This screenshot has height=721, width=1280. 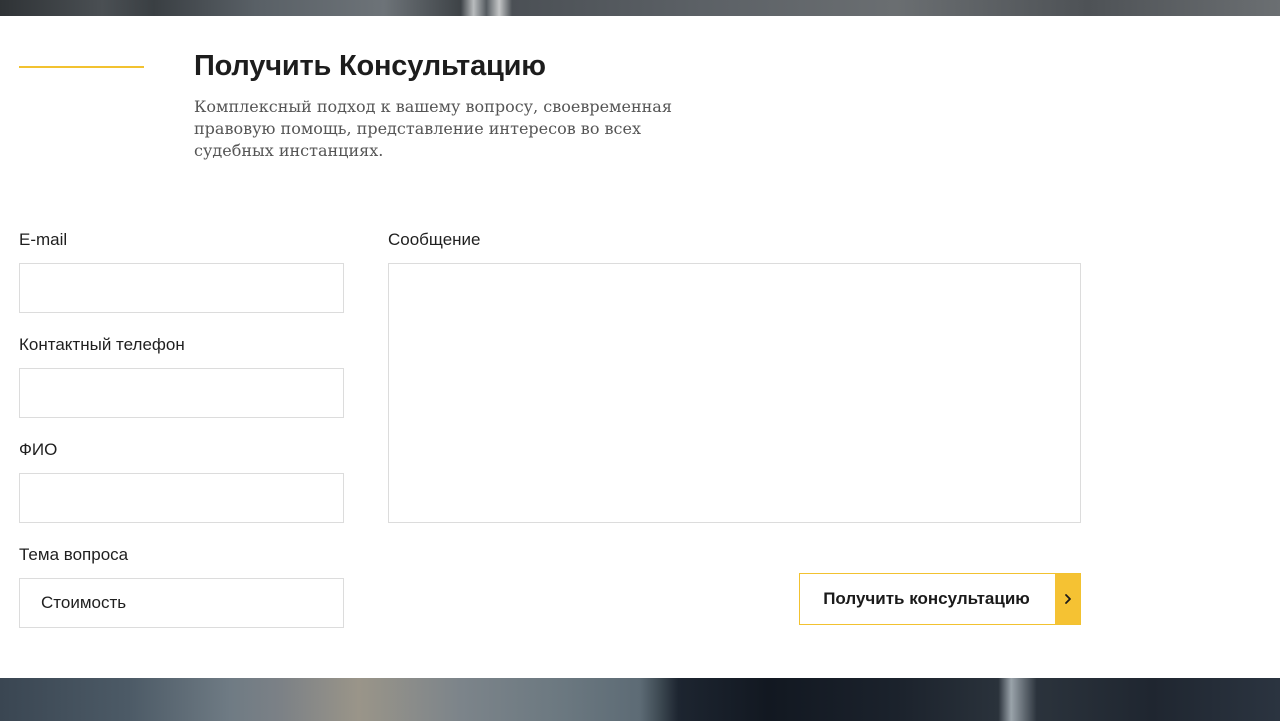 What do you see at coordinates (1067, 599) in the screenshot?
I see `chevron-right-icon` at bounding box center [1067, 599].